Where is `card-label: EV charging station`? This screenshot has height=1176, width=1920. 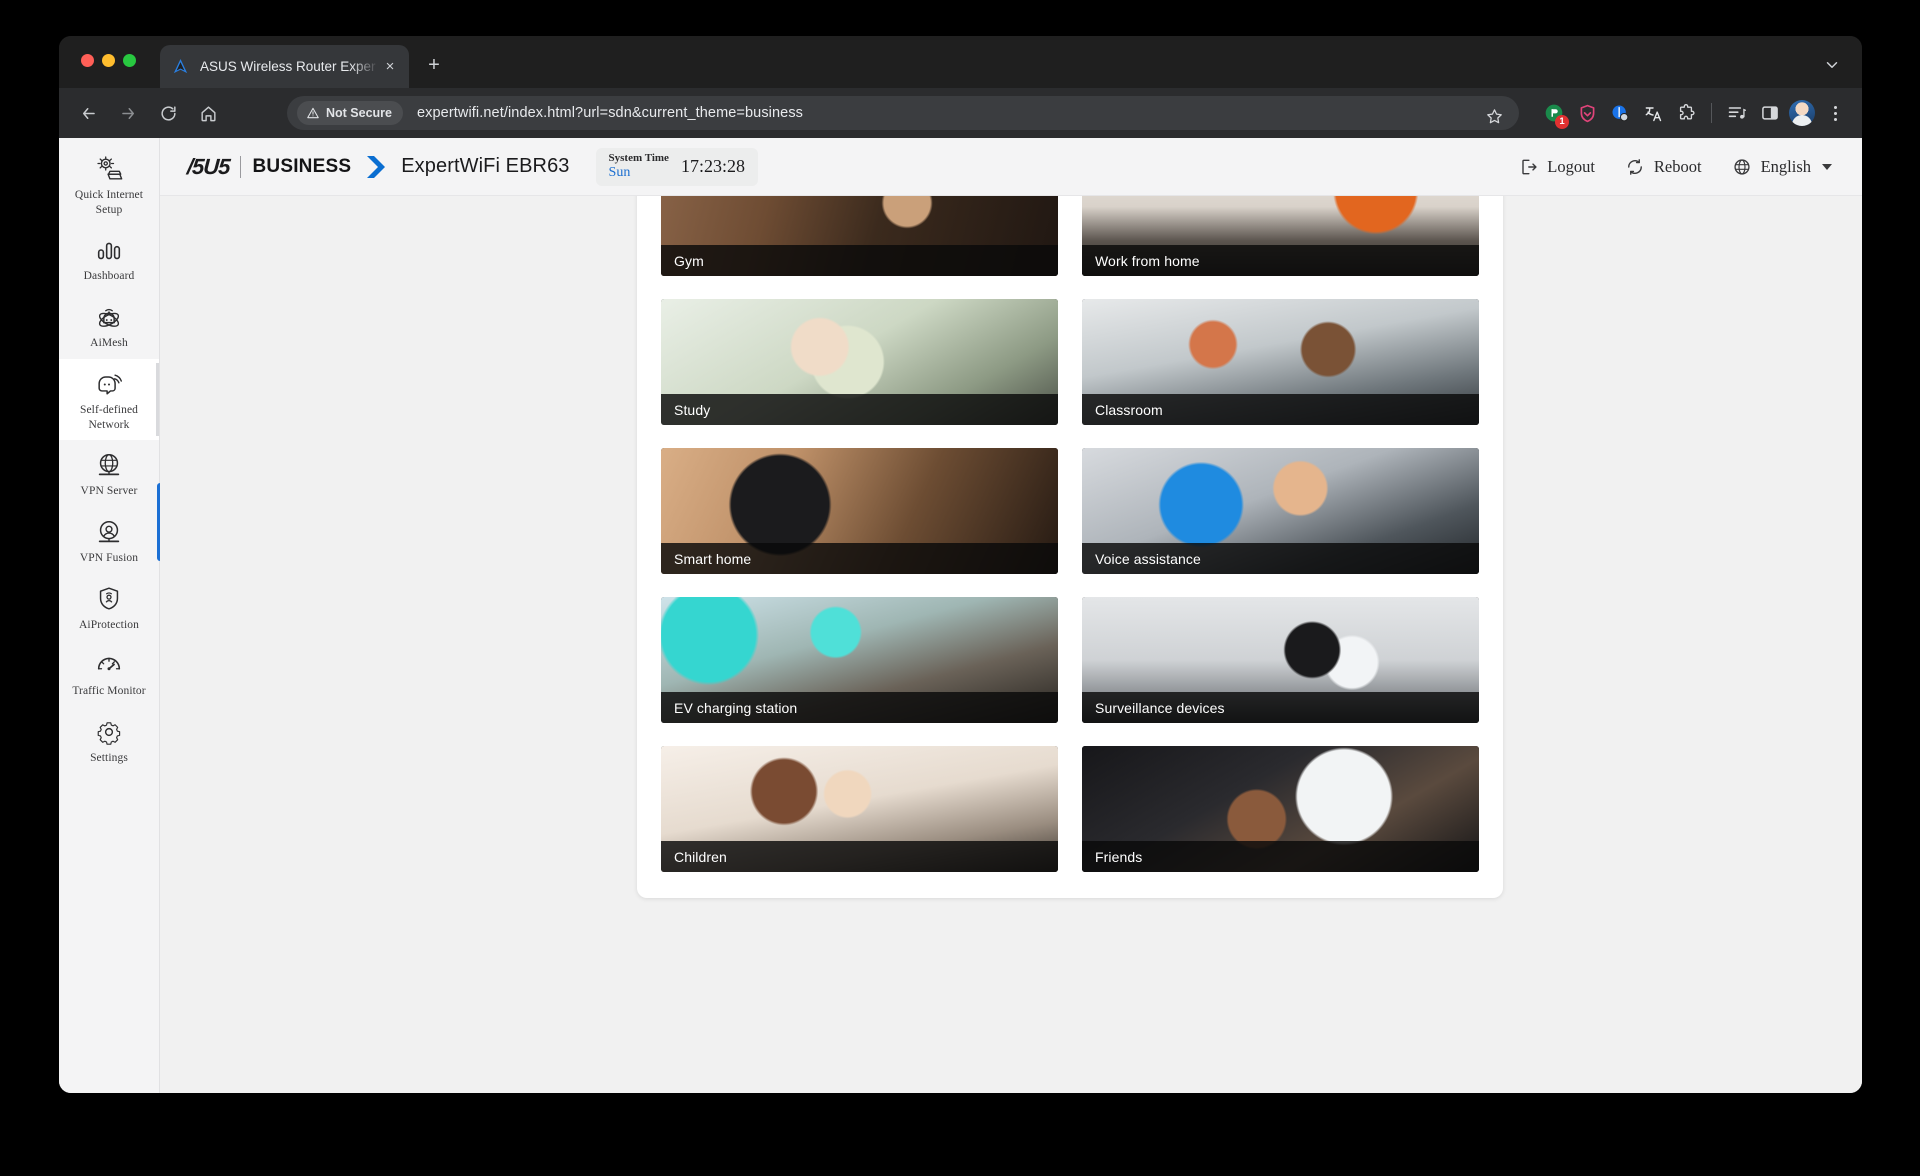
card-label: EV charging station is located at coordinates (859, 707).